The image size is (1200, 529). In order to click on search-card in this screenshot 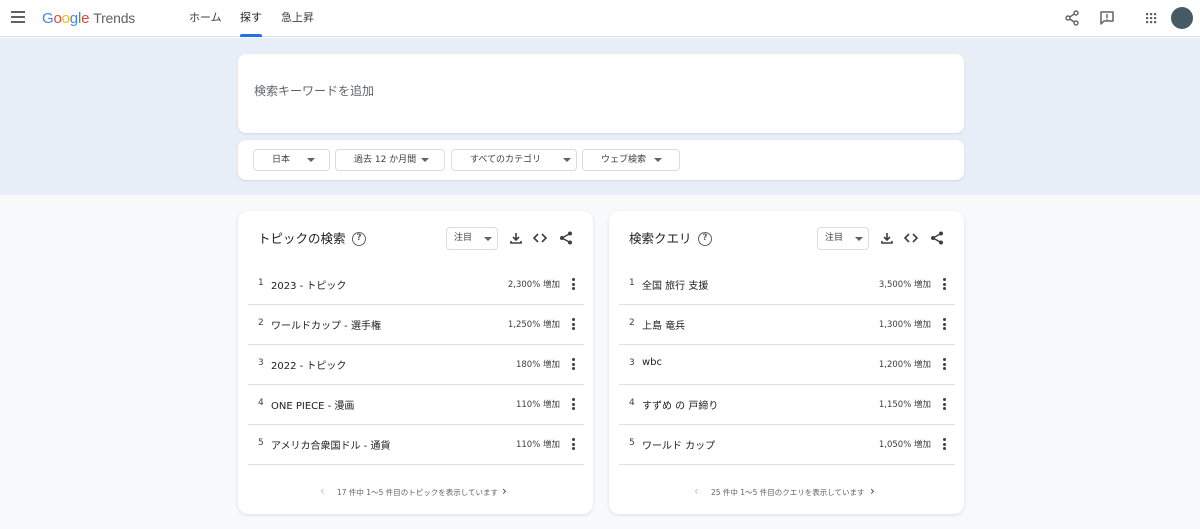, I will do `click(601, 93)`.